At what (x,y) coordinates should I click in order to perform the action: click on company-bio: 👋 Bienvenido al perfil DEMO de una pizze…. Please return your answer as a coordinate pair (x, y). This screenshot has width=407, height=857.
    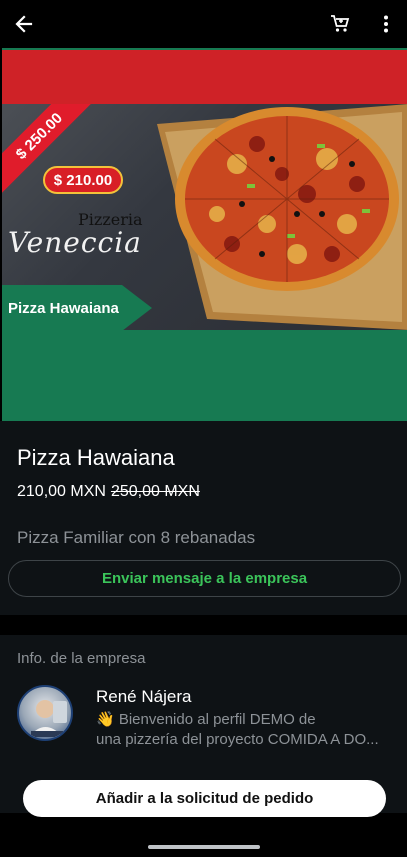
    Looking at the image, I should click on (241, 730).